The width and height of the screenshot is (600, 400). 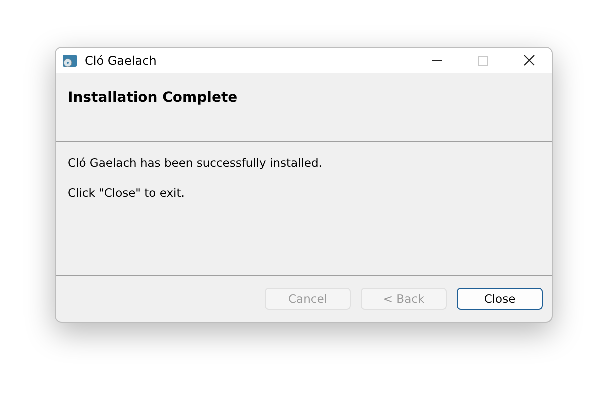 What do you see at coordinates (153, 98) in the screenshot?
I see `page-heading: Installation Complete` at bounding box center [153, 98].